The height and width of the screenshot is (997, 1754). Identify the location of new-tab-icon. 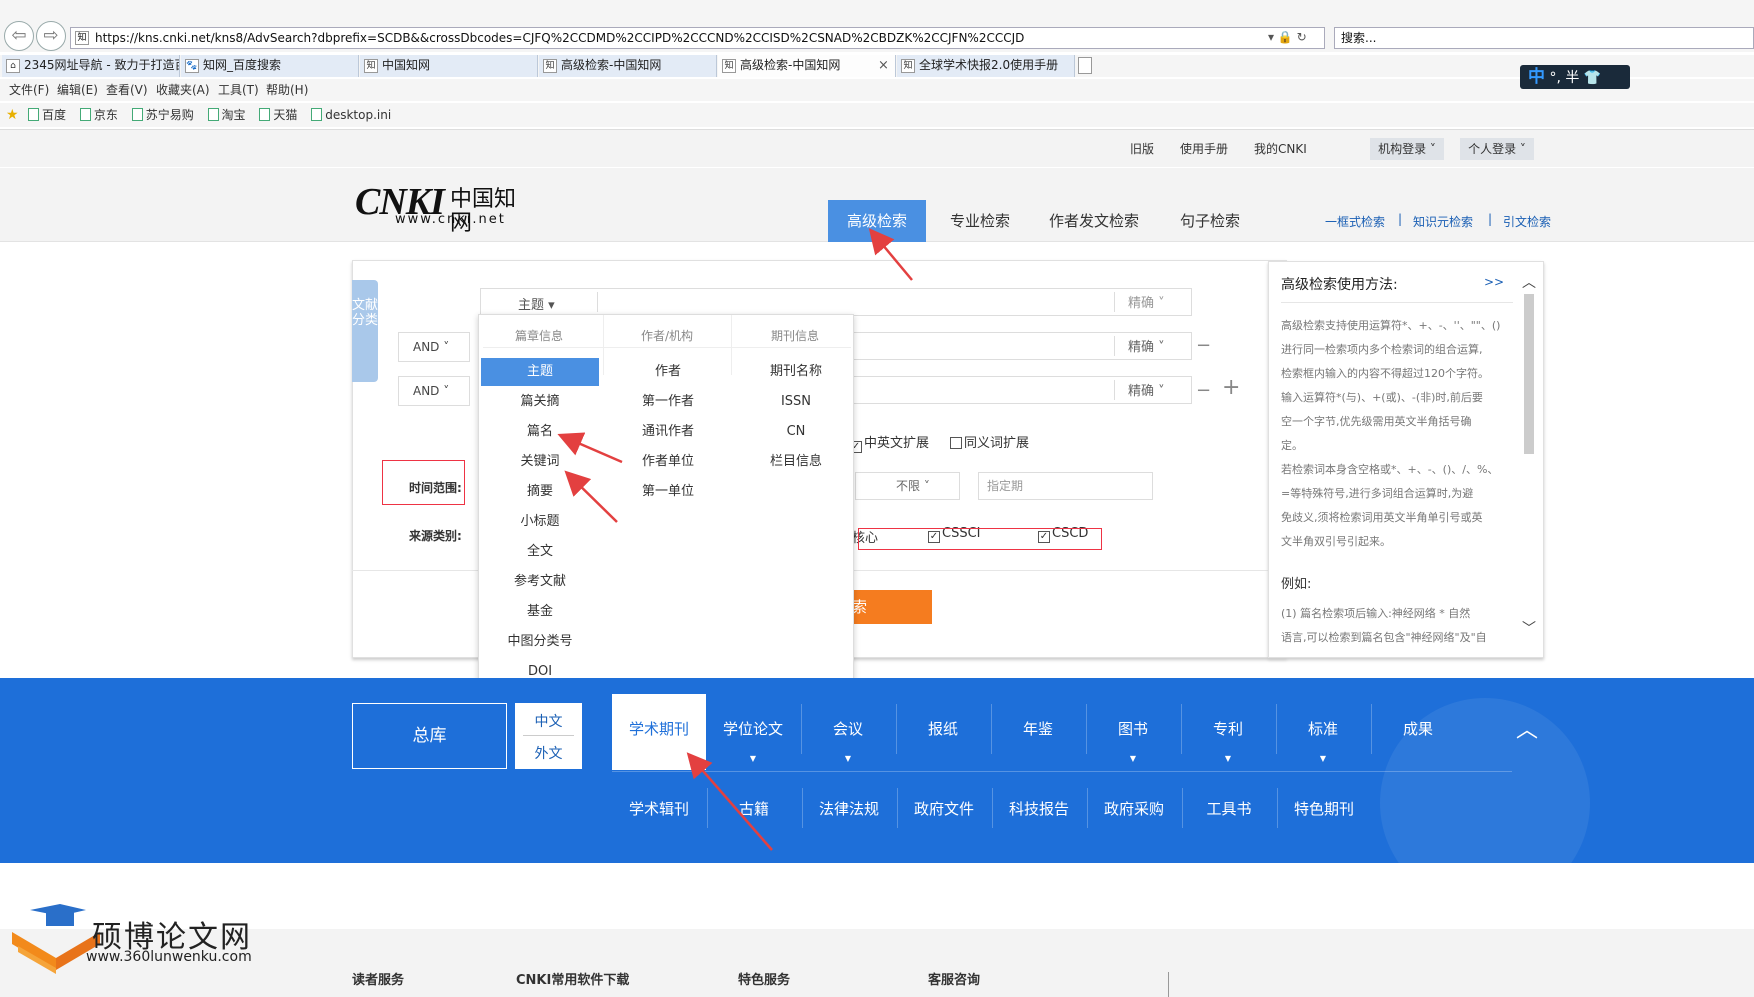
(1085, 65).